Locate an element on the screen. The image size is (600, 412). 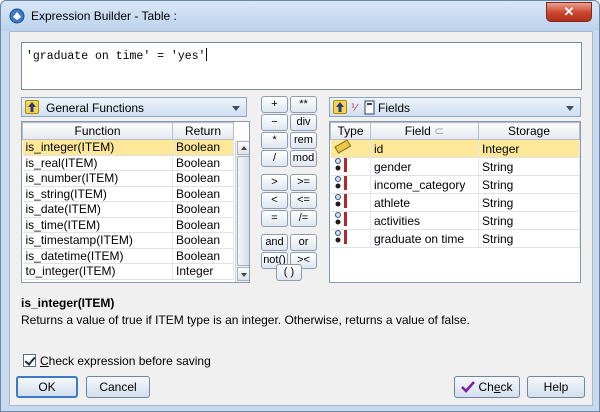
column-header-storage: Storage is located at coordinates (529, 131).